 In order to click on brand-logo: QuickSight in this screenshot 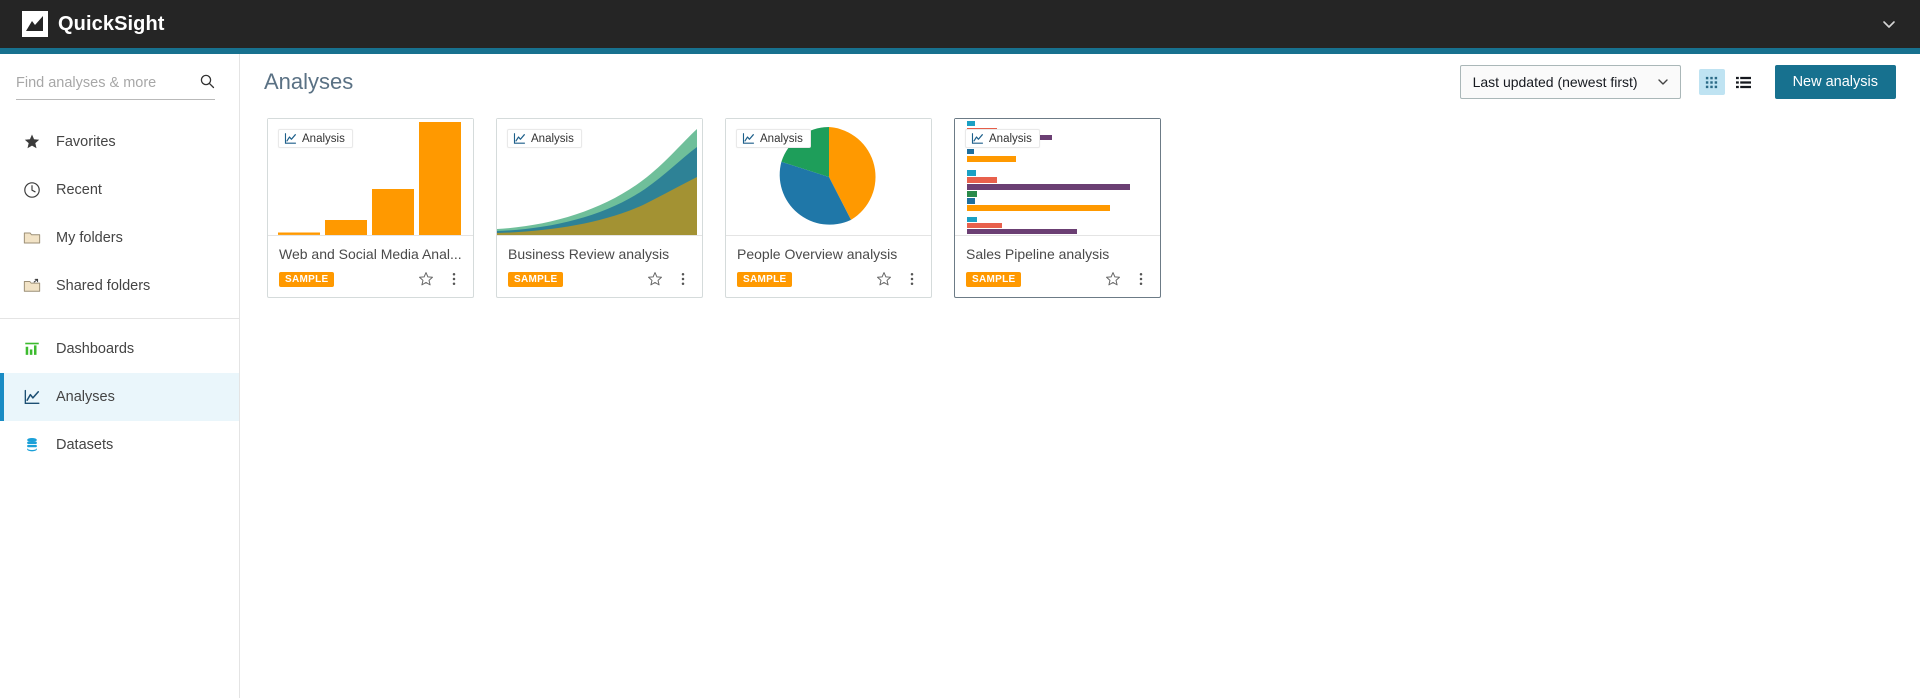, I will do `click(93, 24)`.